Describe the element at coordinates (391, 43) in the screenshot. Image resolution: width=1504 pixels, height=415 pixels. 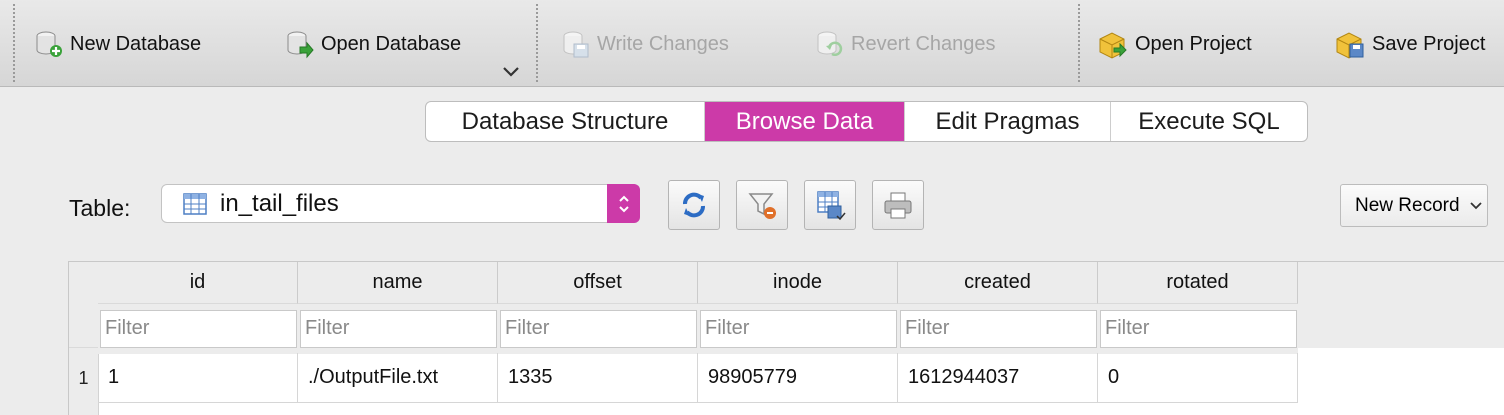
I see `open-database-label: Open Database` at that location.